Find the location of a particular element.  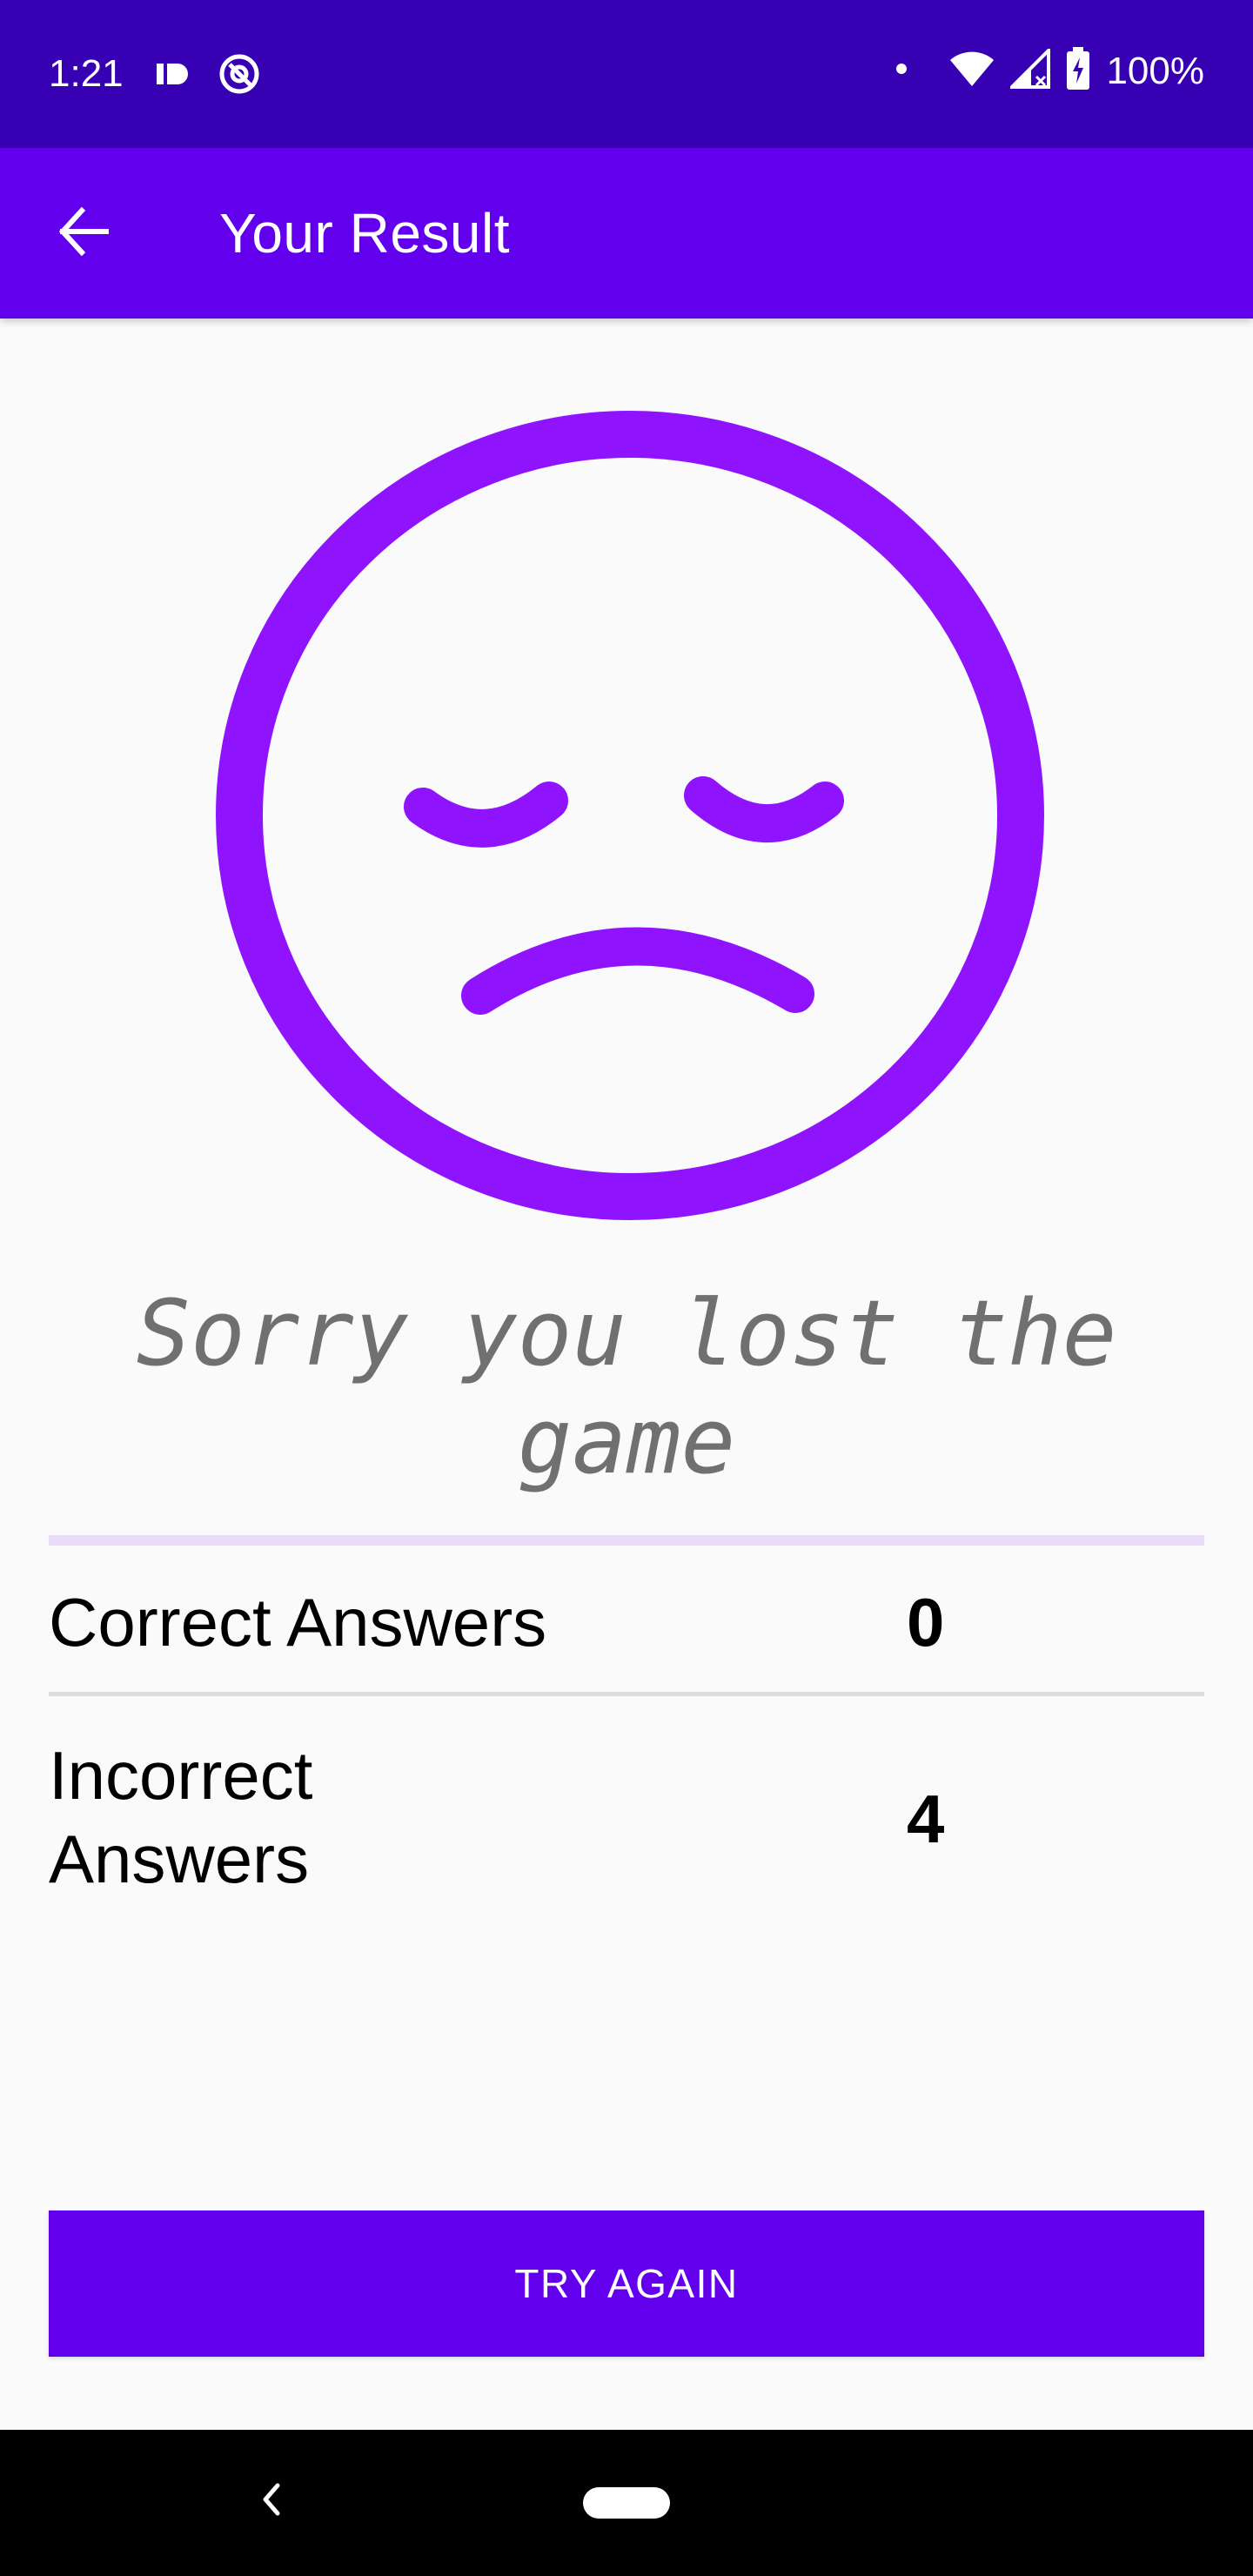

signal-icon is located at coordinates (1029, 69).